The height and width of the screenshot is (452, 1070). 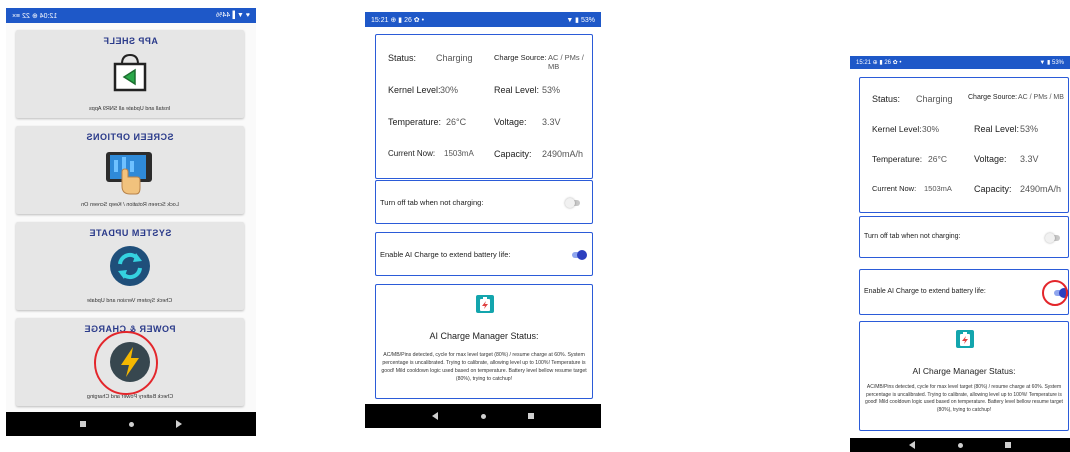 I want to click on menu-subtitle: Lock Screen Rotation / Keep Screen On, so click(x=130, y=205).